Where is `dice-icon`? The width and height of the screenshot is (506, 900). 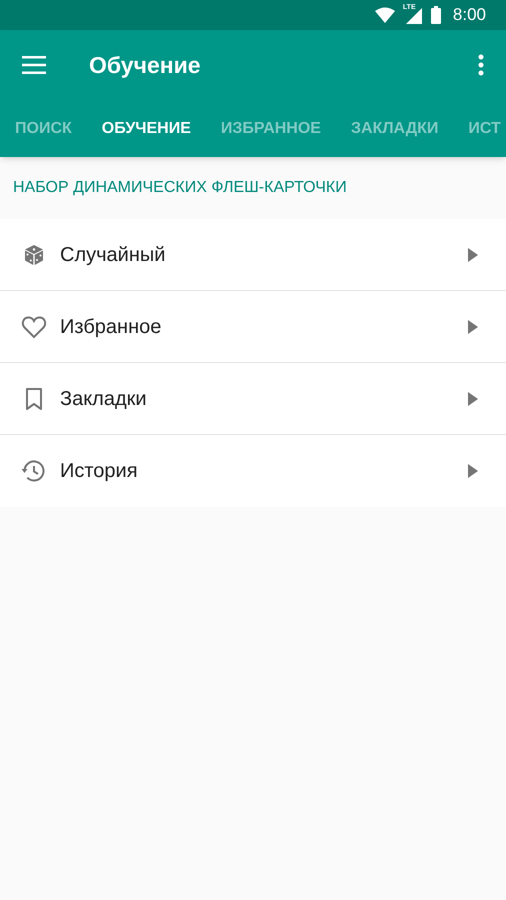
dice-icon is located at coordinates (34, 254).